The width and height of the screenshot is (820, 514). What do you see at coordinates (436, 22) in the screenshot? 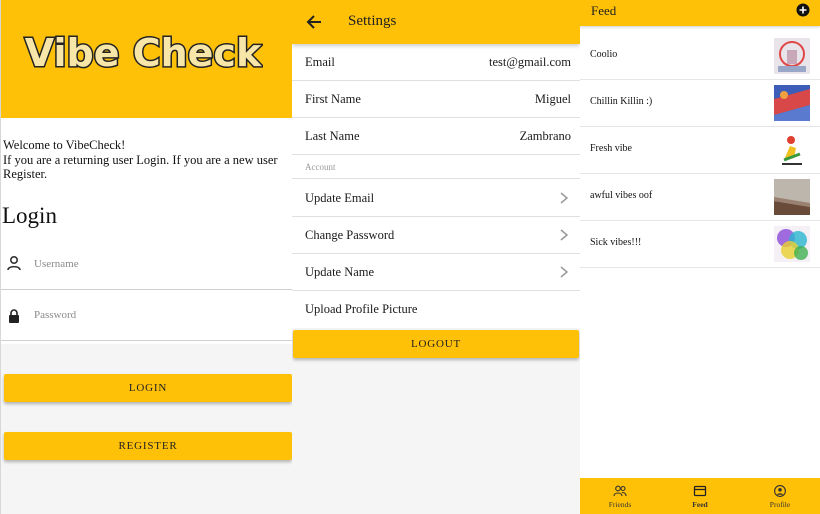
I see `settings-app-bar: Settings` at bounding box center [436, 22].